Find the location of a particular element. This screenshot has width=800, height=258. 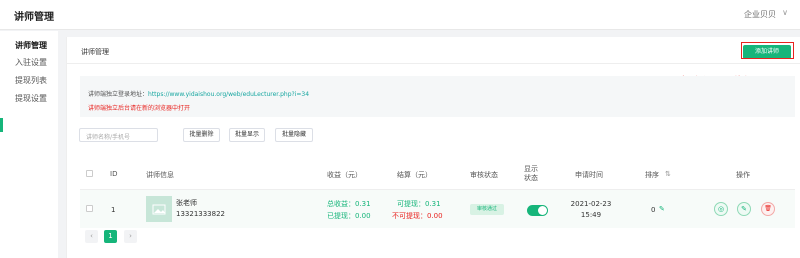

col-display: 显示状态 is located at coordinates (531, 173).